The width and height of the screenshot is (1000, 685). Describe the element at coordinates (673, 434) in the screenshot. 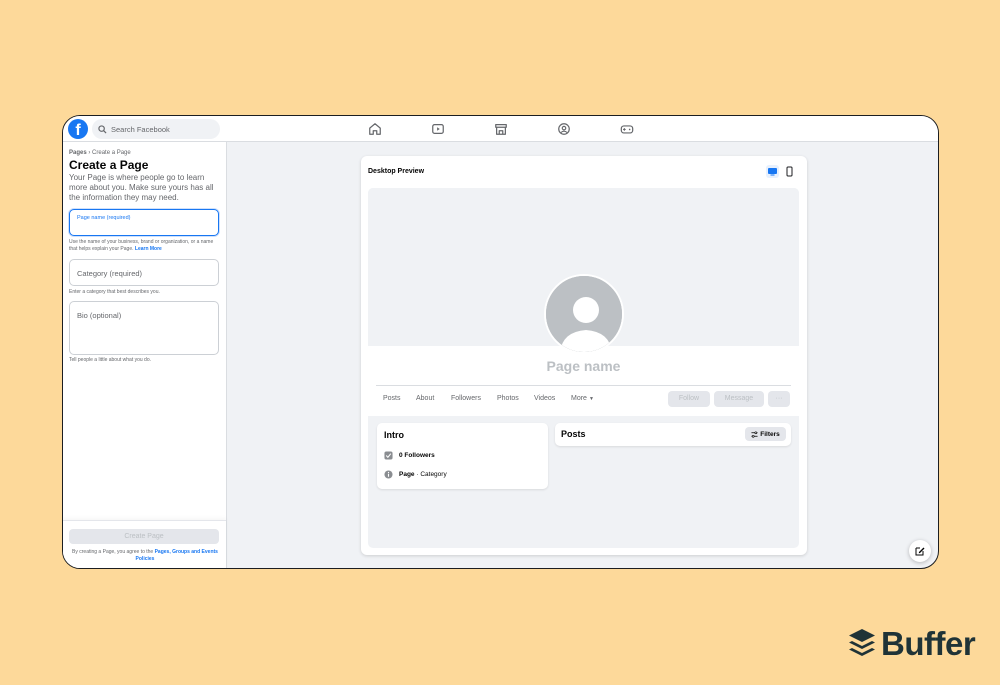

I see `posts-card: Posts Filters` at that location.